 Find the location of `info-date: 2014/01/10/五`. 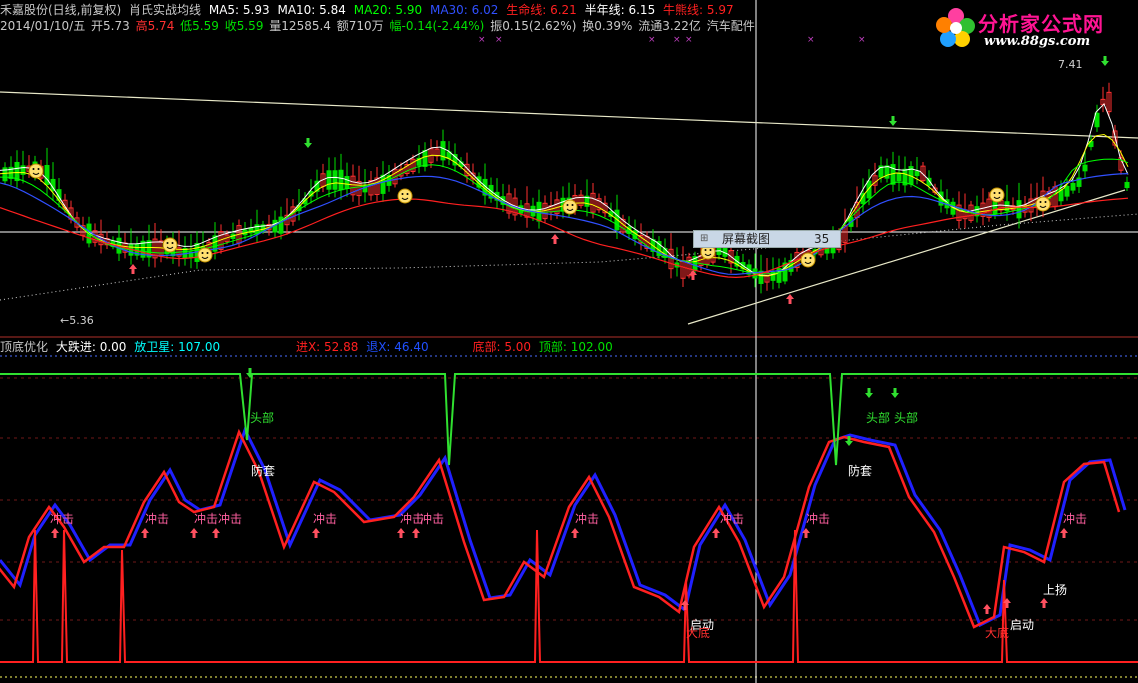

info-date: 2014/01/10/五 is located at coordinates (43, 26).